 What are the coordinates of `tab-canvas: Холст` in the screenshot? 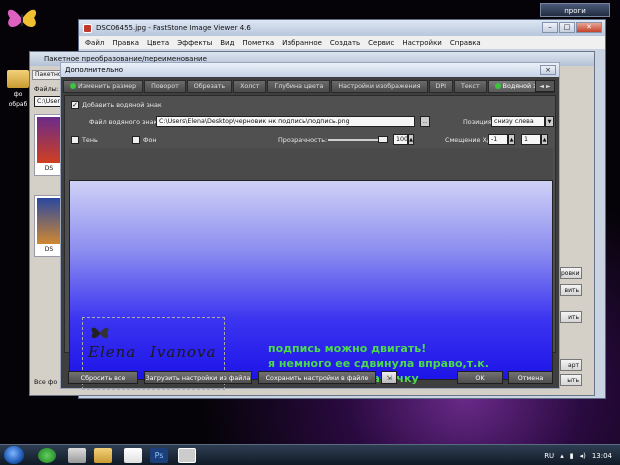 It's located at (250, 86).